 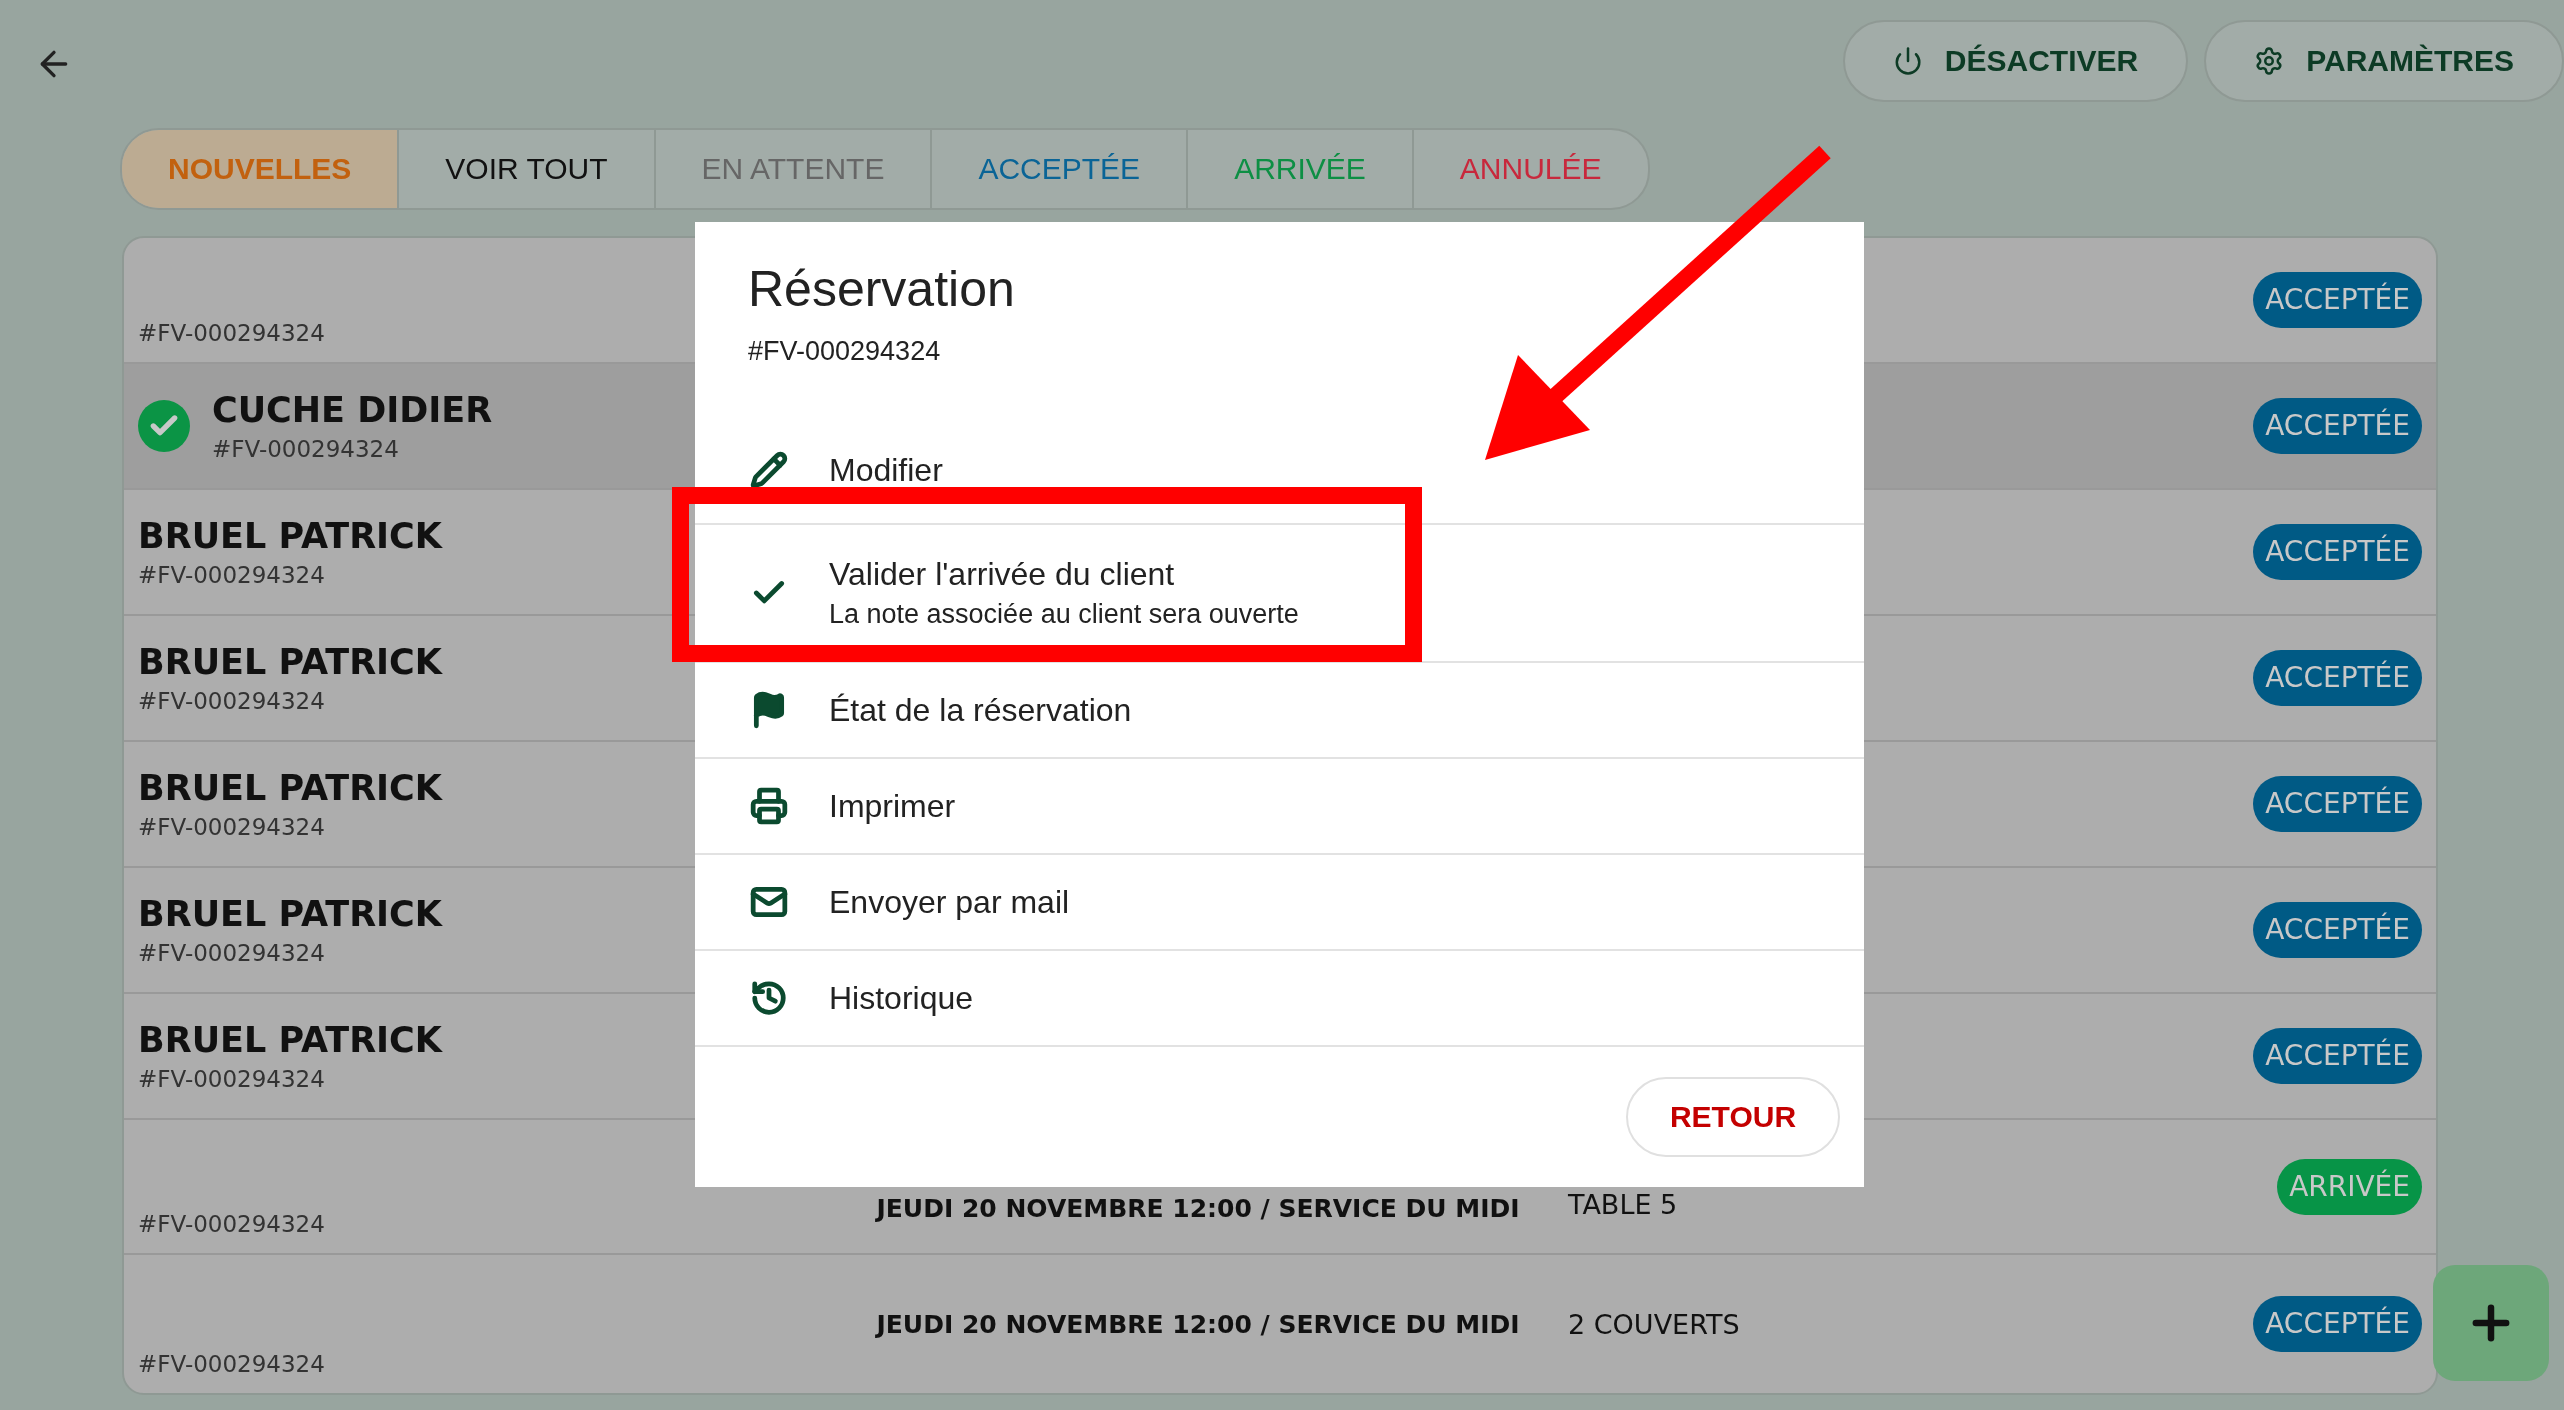 What do you see at coordinates (882, 289) in the screenshot?
I see `dialog-title: Réservation` at bounding box center [882, 289].